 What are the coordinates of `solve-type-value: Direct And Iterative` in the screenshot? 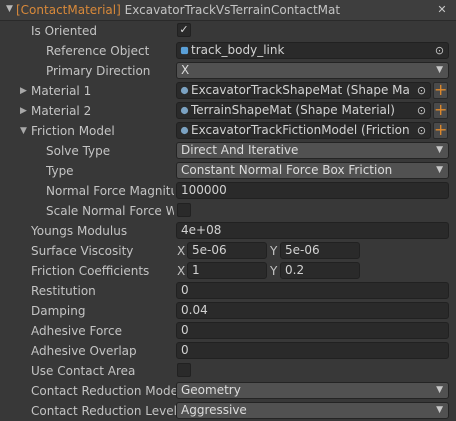 It's located at (240, 150).